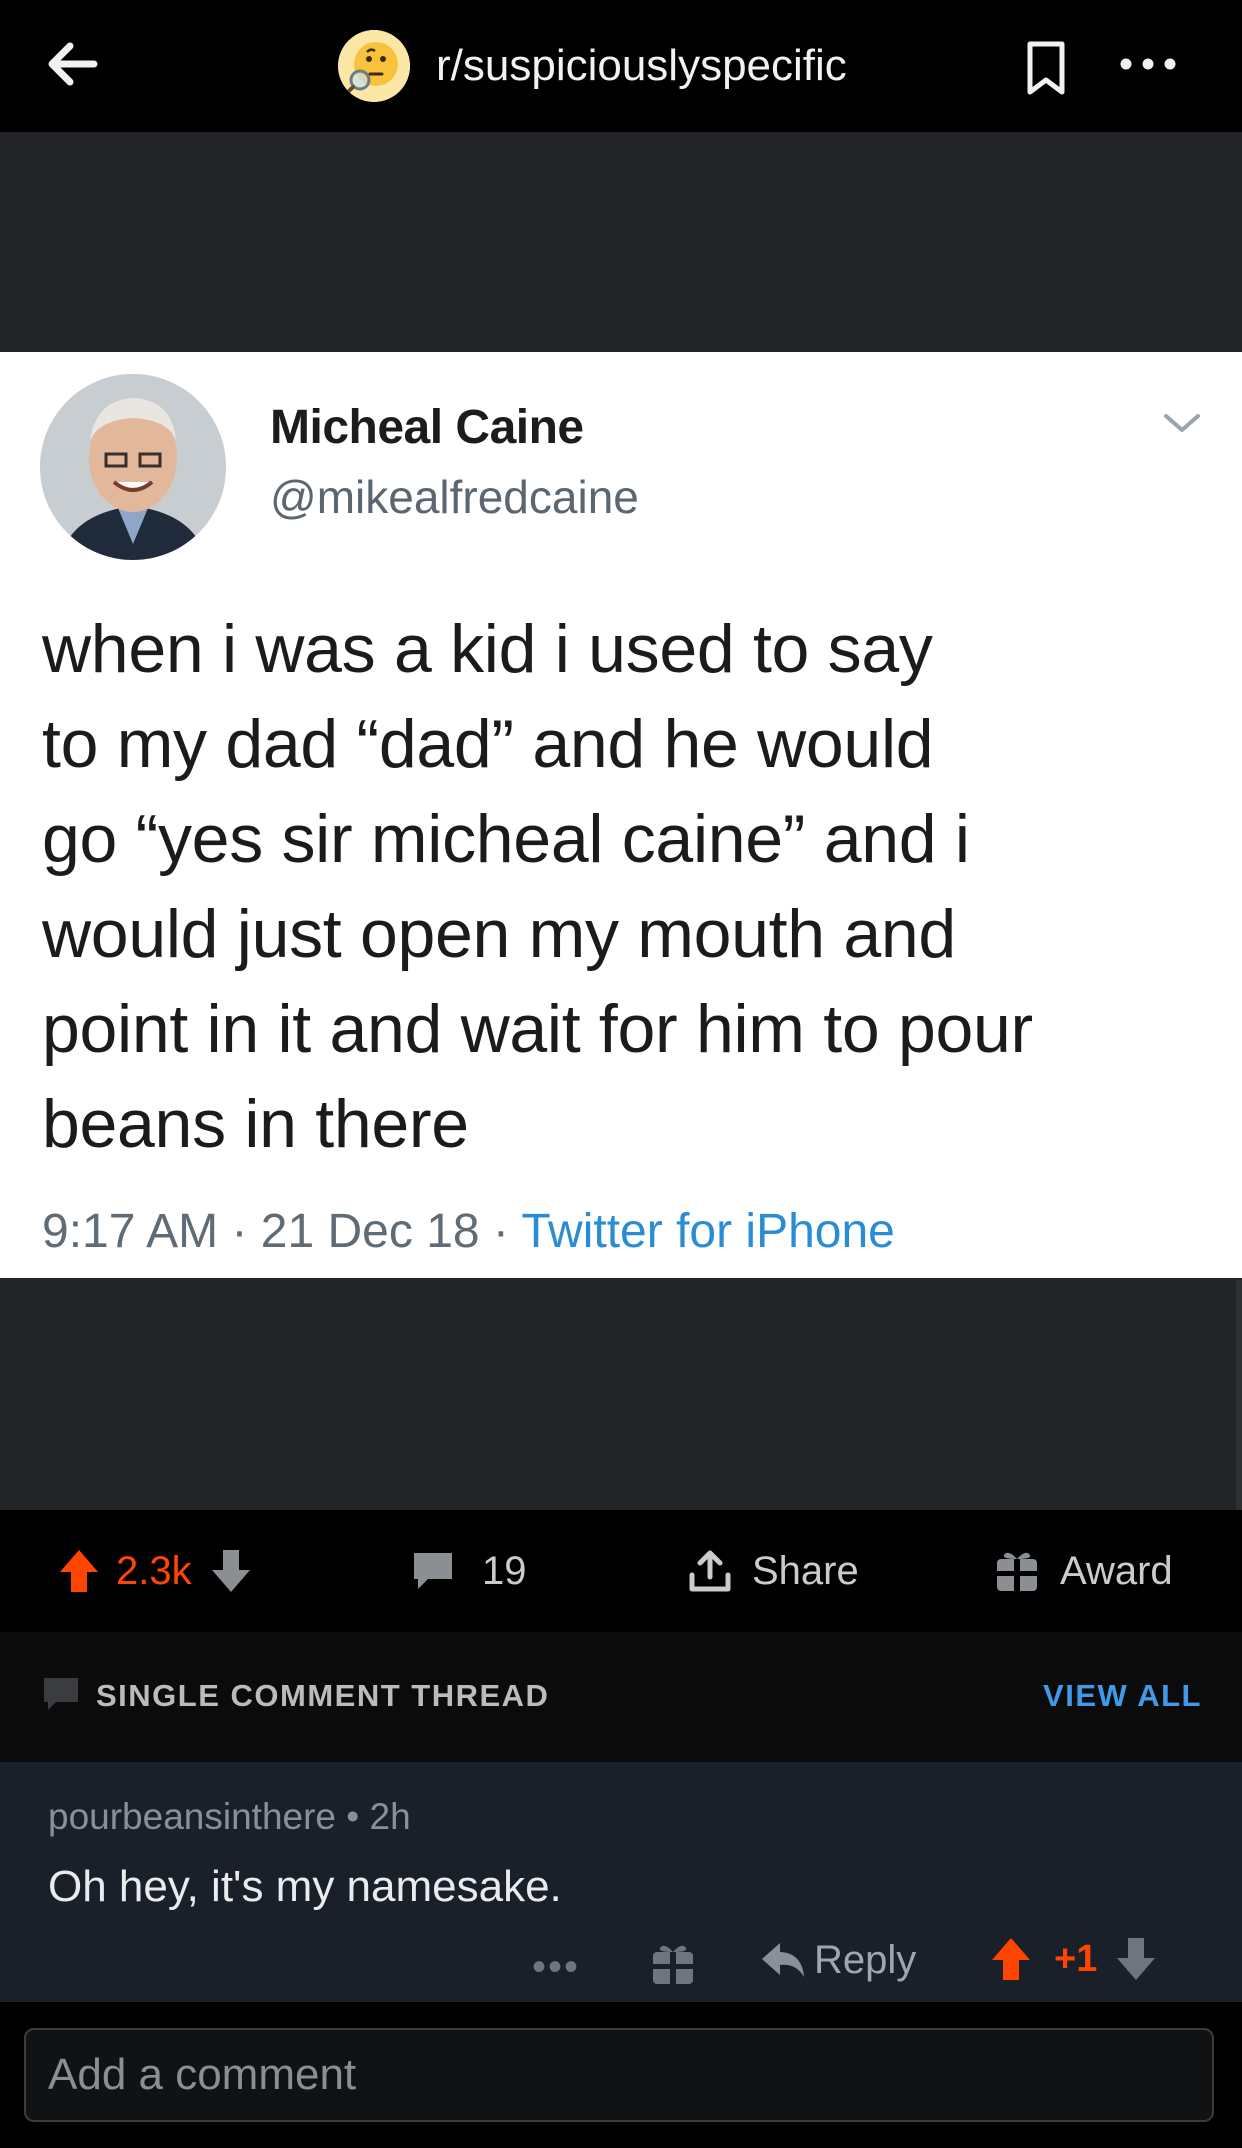 The height and width of the screenshot is (2148, 1242). I want to click on award-label: Award, so click(1116, 1570).